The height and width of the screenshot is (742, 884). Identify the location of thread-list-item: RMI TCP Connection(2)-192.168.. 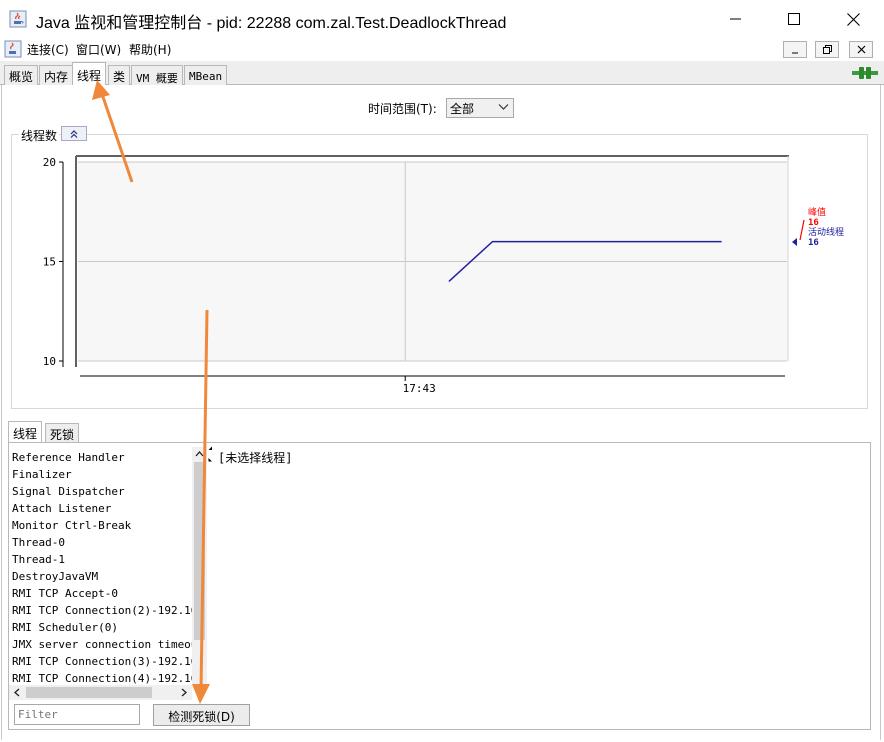
(108, 610).